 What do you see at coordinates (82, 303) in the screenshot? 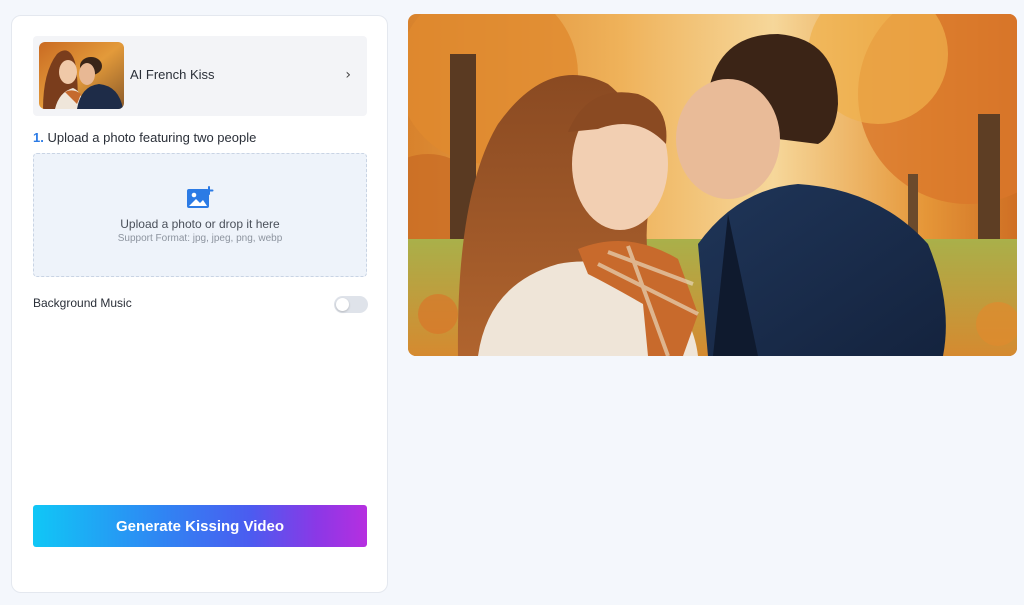
I see `background-music-label: Background Music` at bounding box center [82, 303].